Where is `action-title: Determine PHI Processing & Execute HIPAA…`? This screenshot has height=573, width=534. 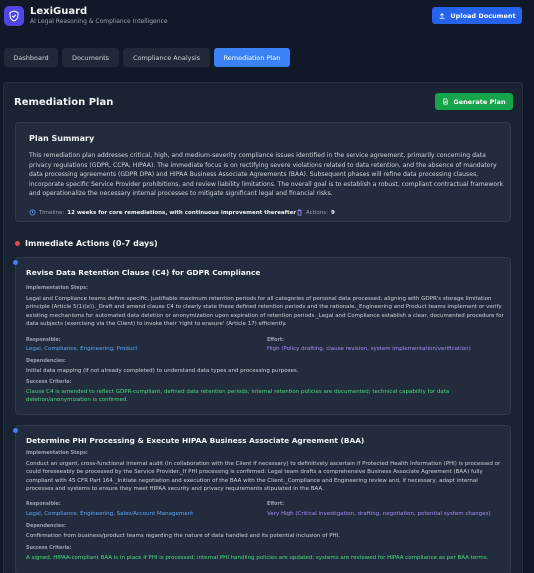
action-title: Determine PHI Processing & Execute HIPAA… is located at coordinates (195, 440).